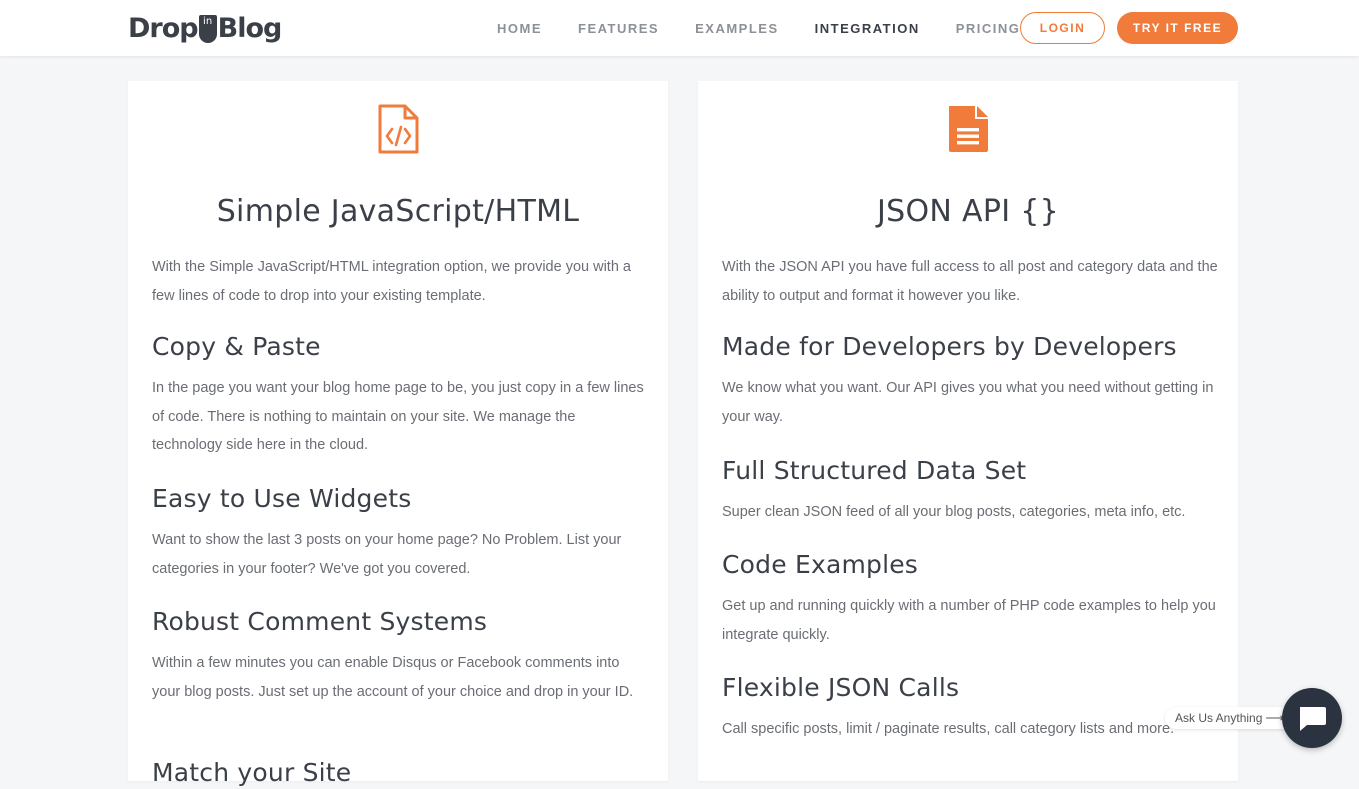  What do you see at coordinates (737, 28) in the screenshot?
I see `nav-examples: EXAMPLES` at bounding box center [737, 28].